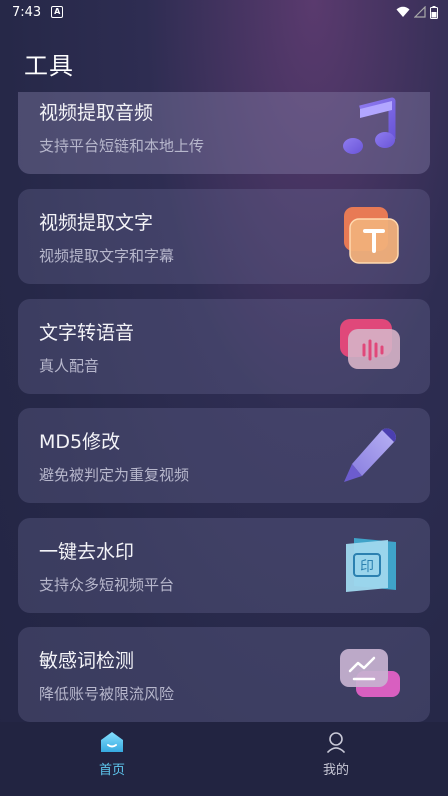 This screenshot has width=448, height=796. Describe the element at coordinates (336, 742) in the screenshot. I see `user-icon` at that location.